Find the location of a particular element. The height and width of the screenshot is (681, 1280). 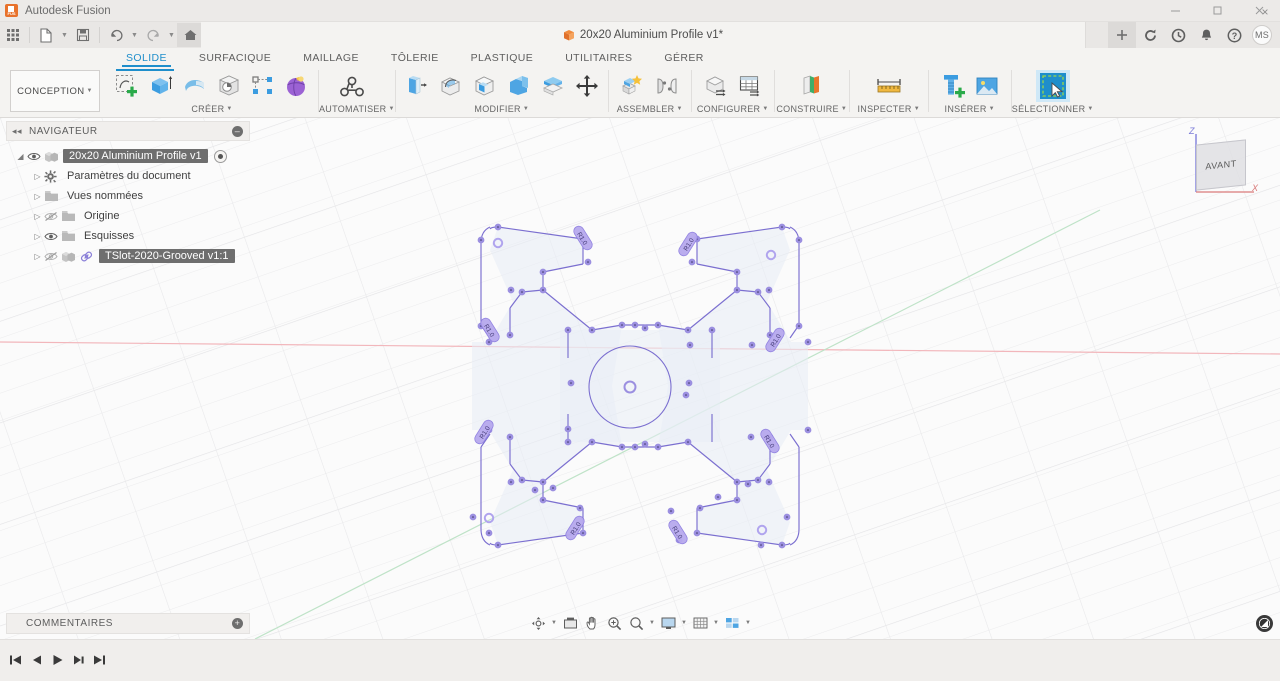

grid-snap-icon is located at coordinates (700, 623).